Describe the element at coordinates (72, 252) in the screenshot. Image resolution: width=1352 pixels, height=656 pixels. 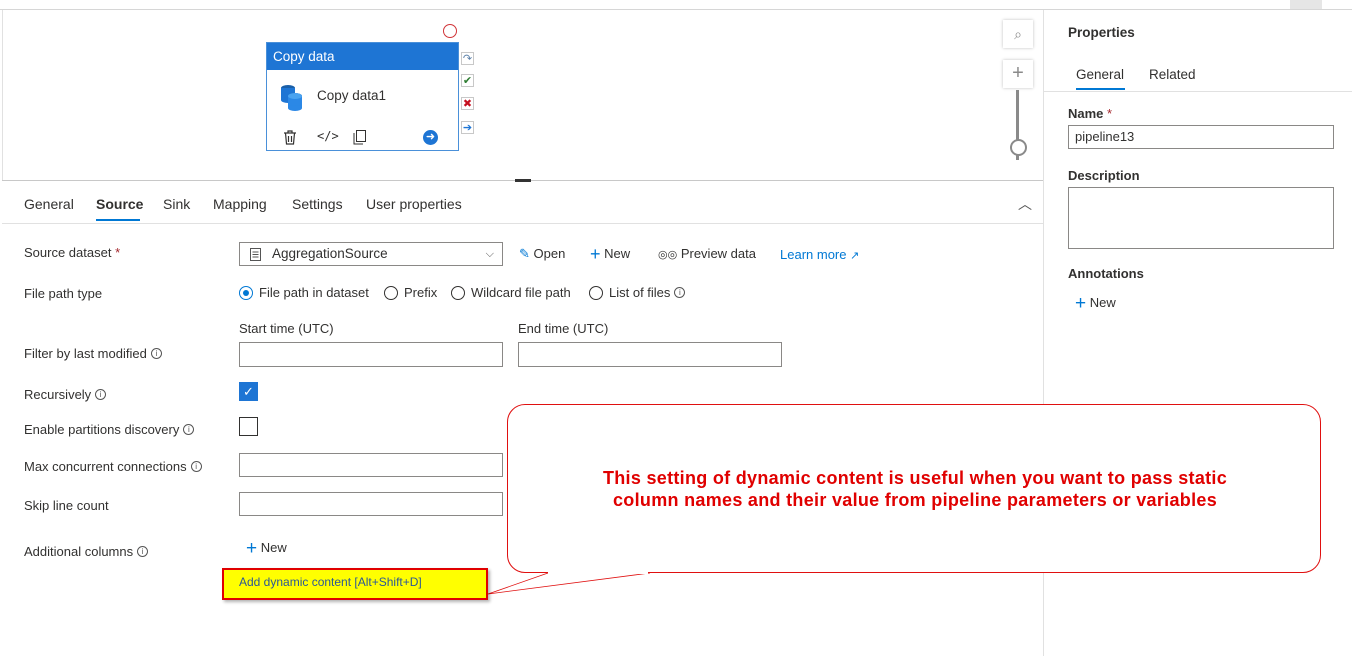
I see `source-dataset-label: Source dataset *` at that location.